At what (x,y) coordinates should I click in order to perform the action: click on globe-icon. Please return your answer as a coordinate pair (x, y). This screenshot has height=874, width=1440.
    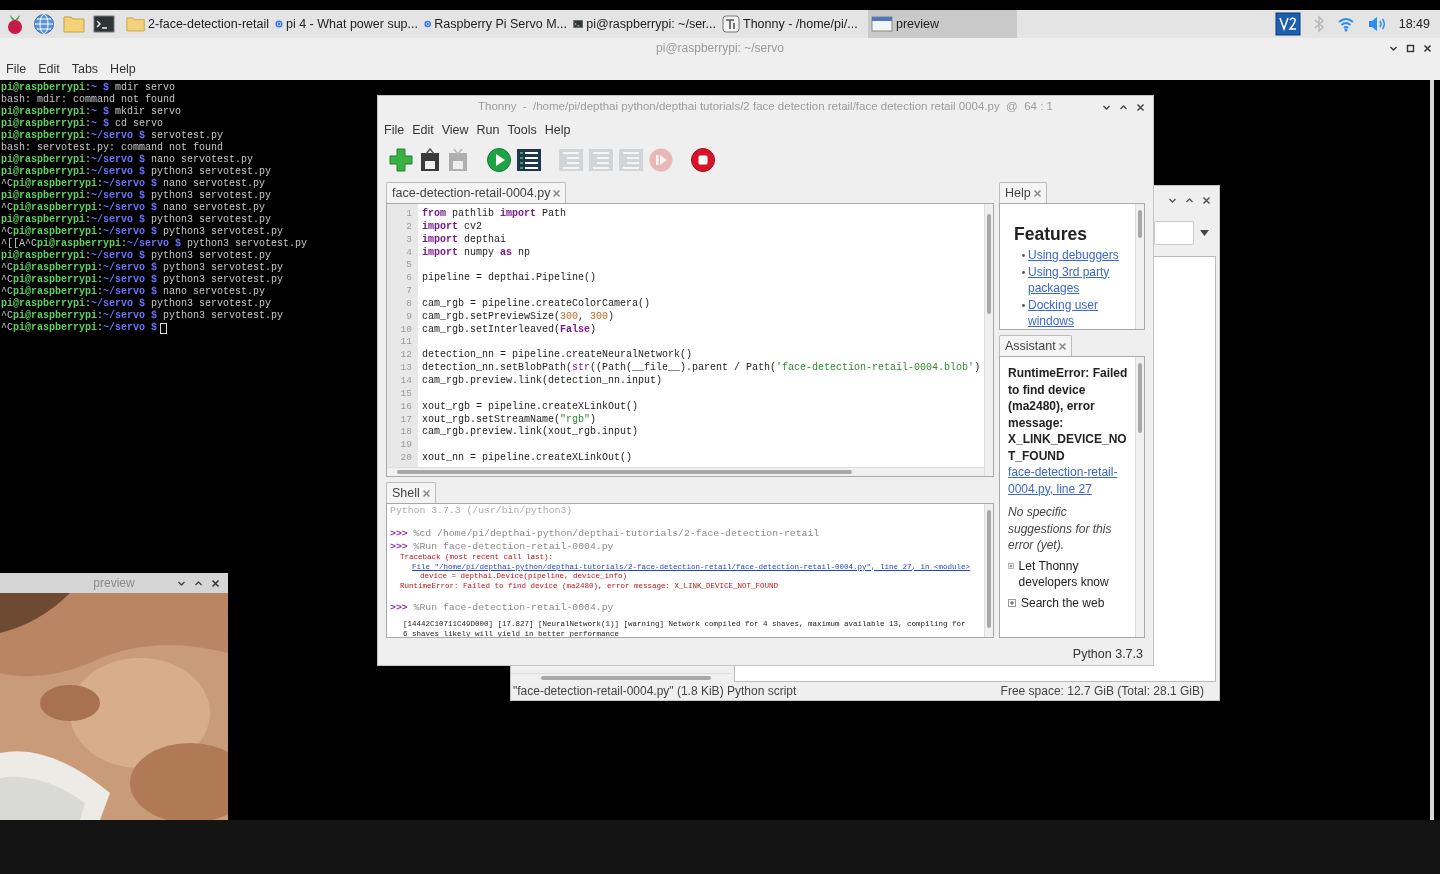
    Looking at the image, I should click on (44, 24).